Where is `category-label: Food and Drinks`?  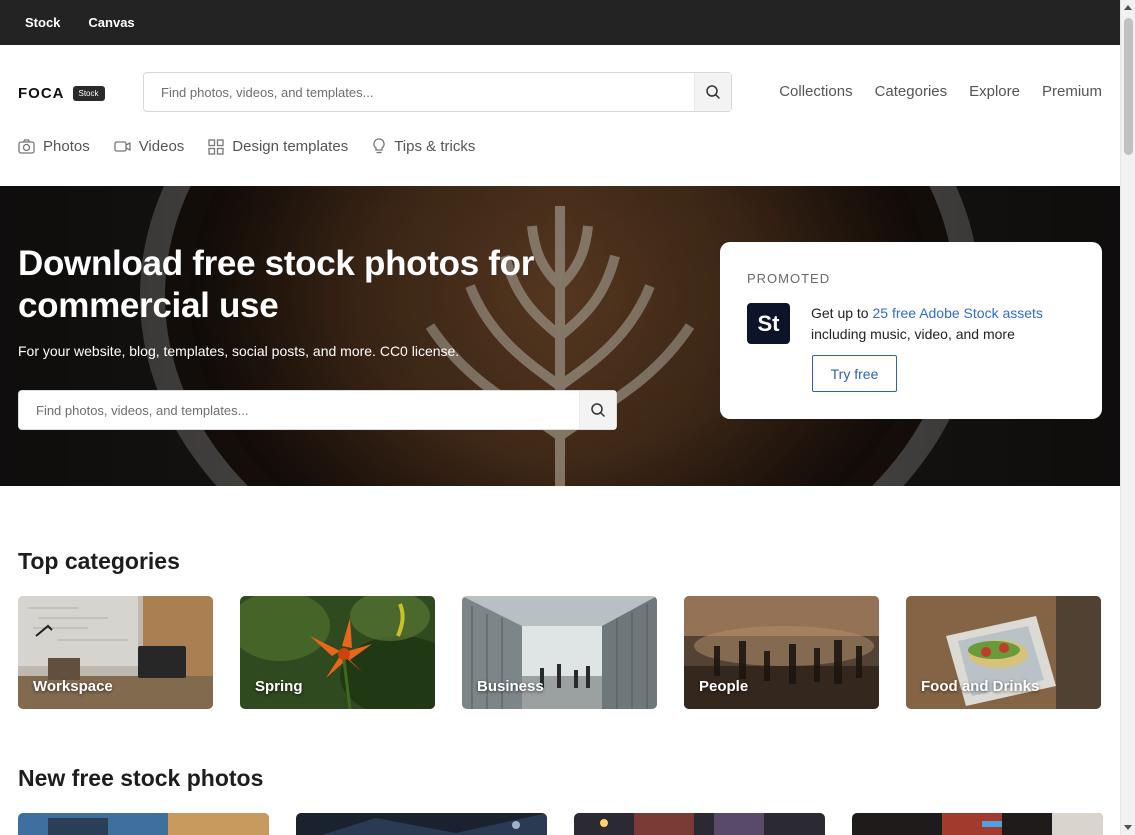 category-label: Food and Drinks is located at coordinates (980, 686).